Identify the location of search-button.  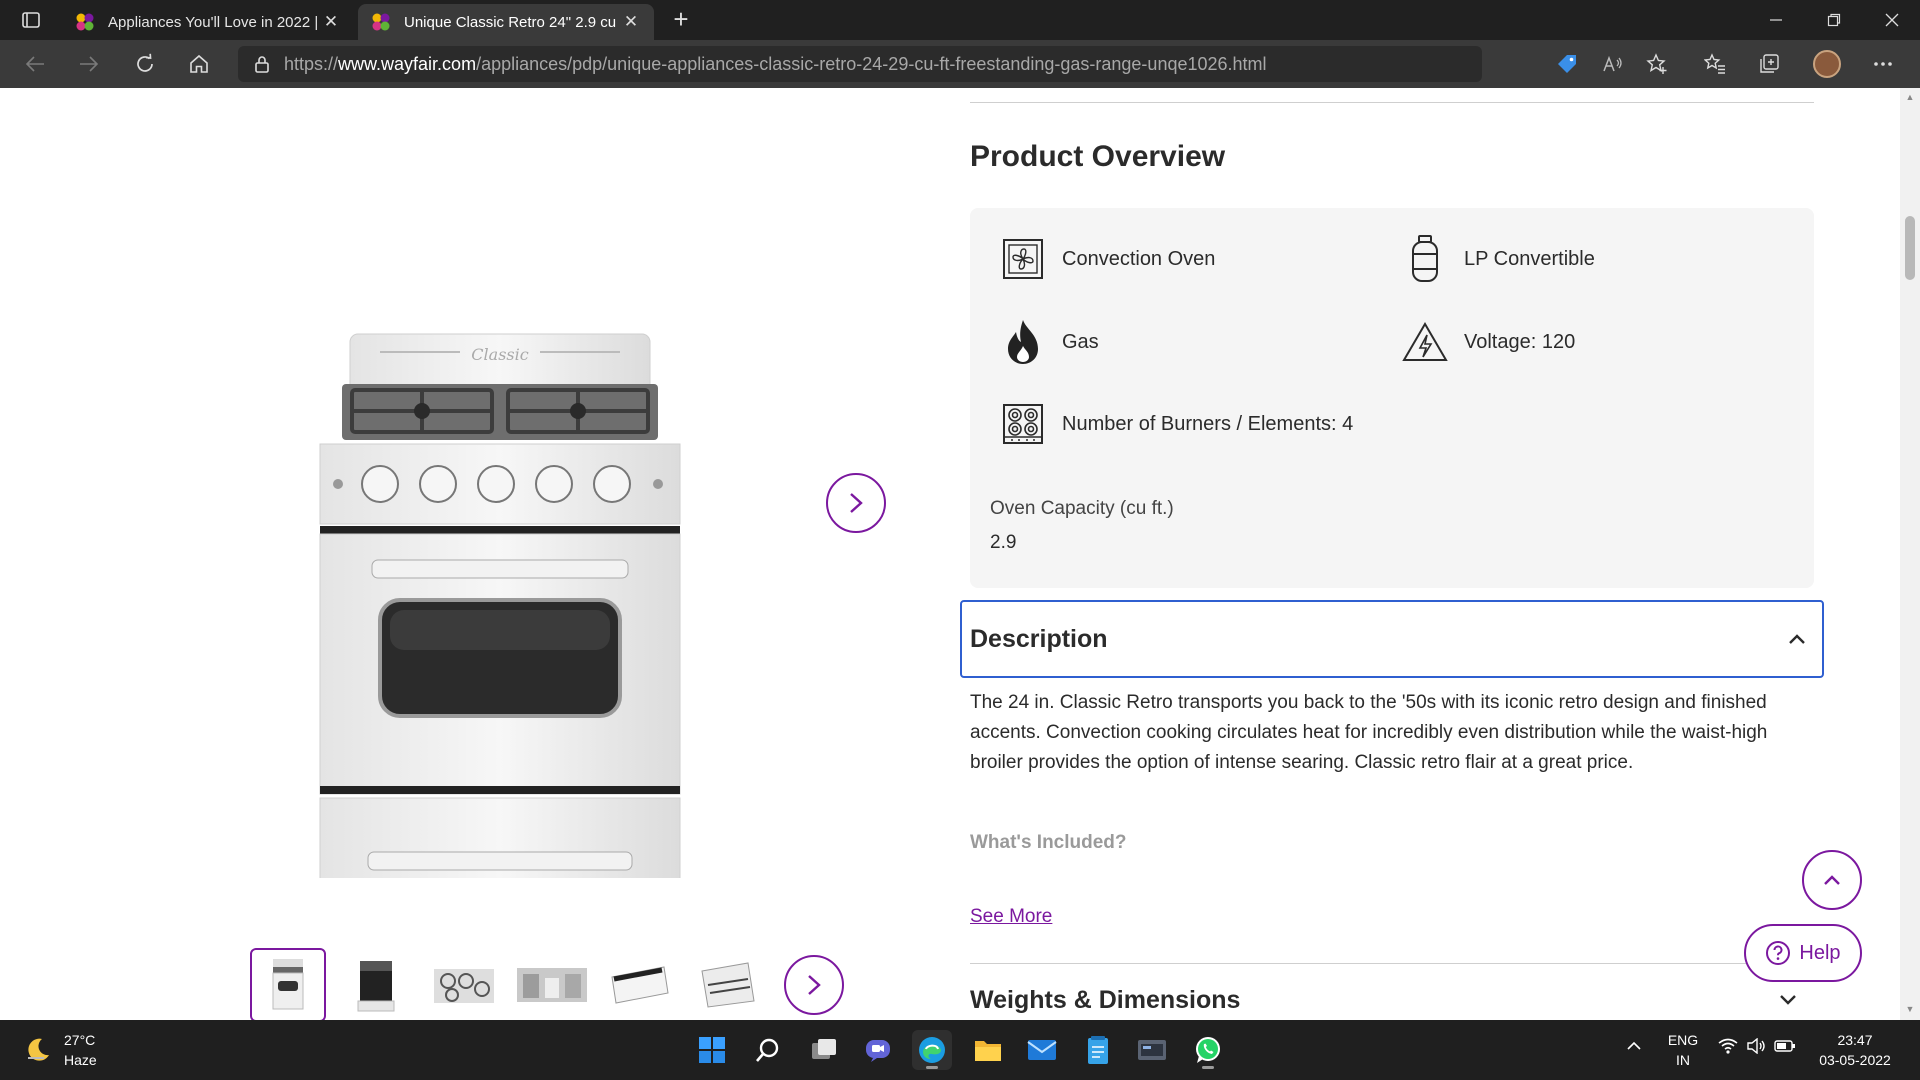
(768, 1050).